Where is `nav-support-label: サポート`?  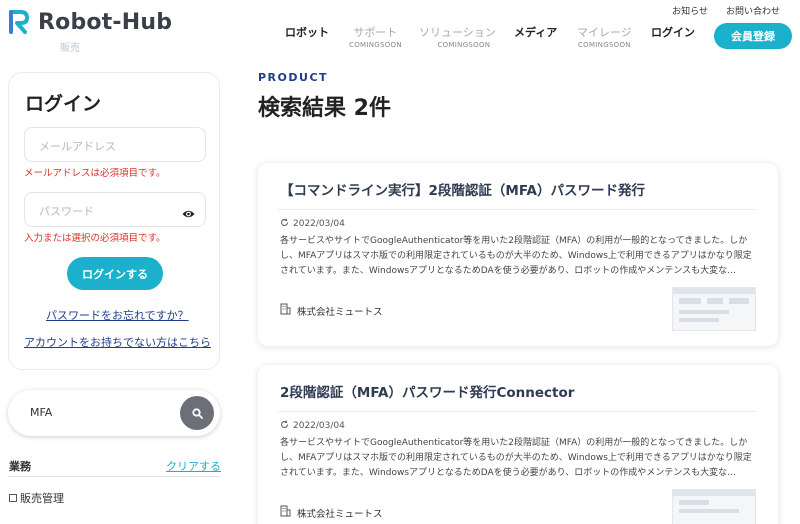
nav-support-label: サポート is located at coordinates (375, 32).